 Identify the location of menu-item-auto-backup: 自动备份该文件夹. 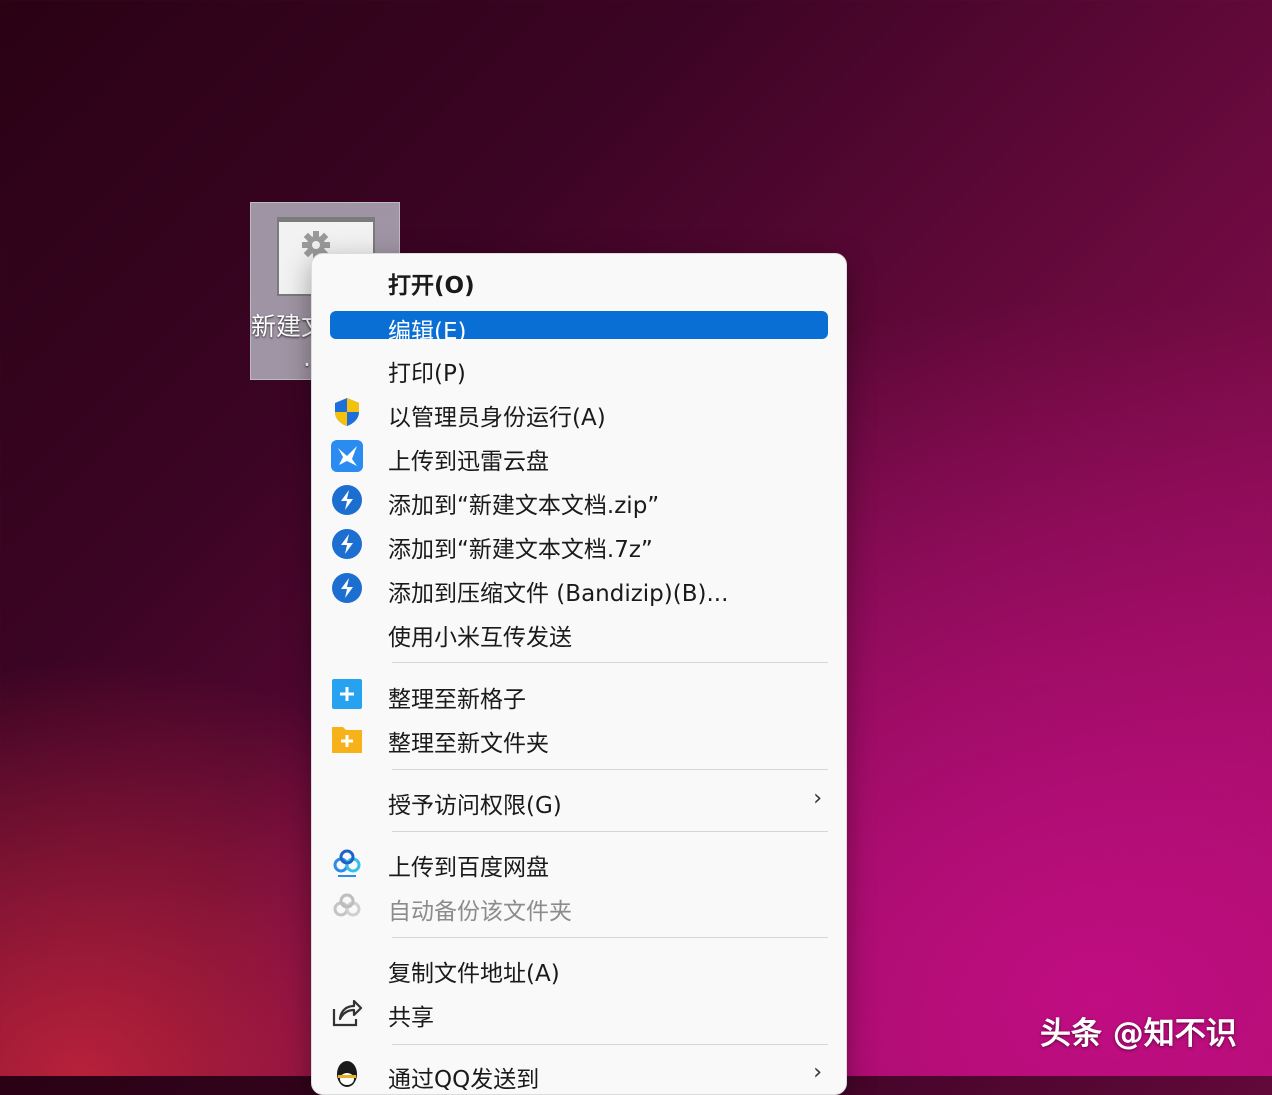
(579, 906).